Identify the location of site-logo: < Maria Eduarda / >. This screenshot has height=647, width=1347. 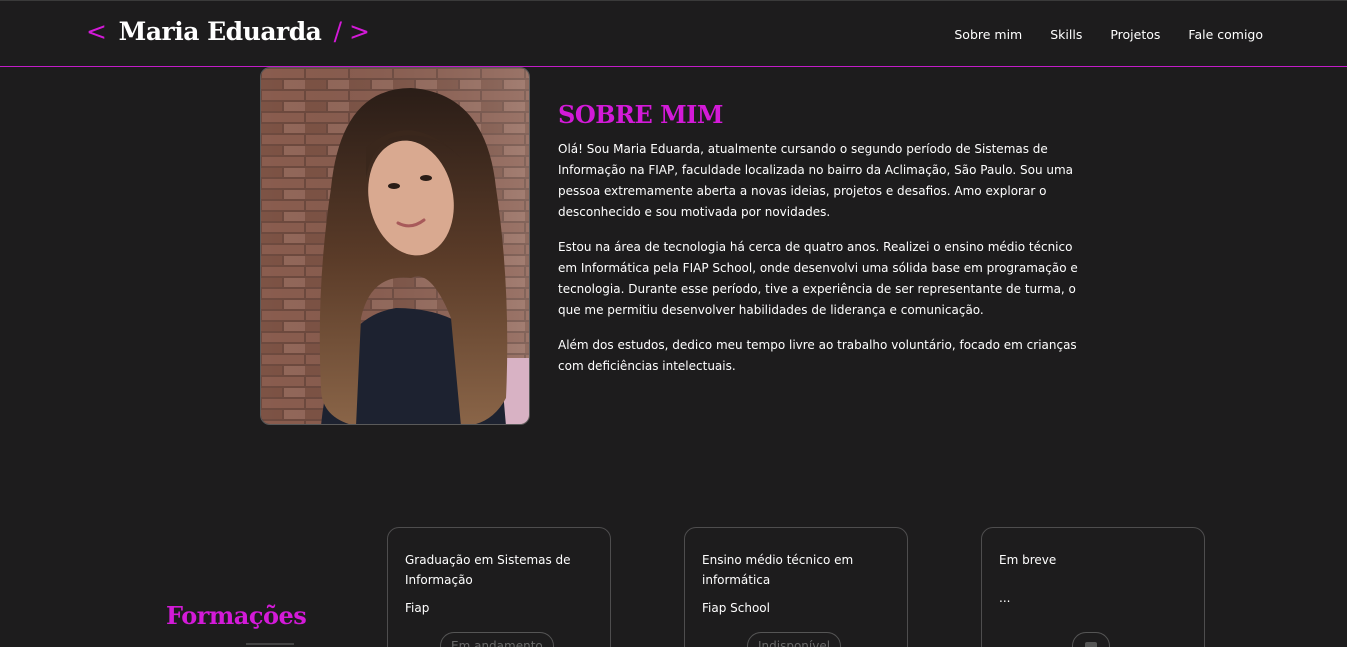
(228, 31).